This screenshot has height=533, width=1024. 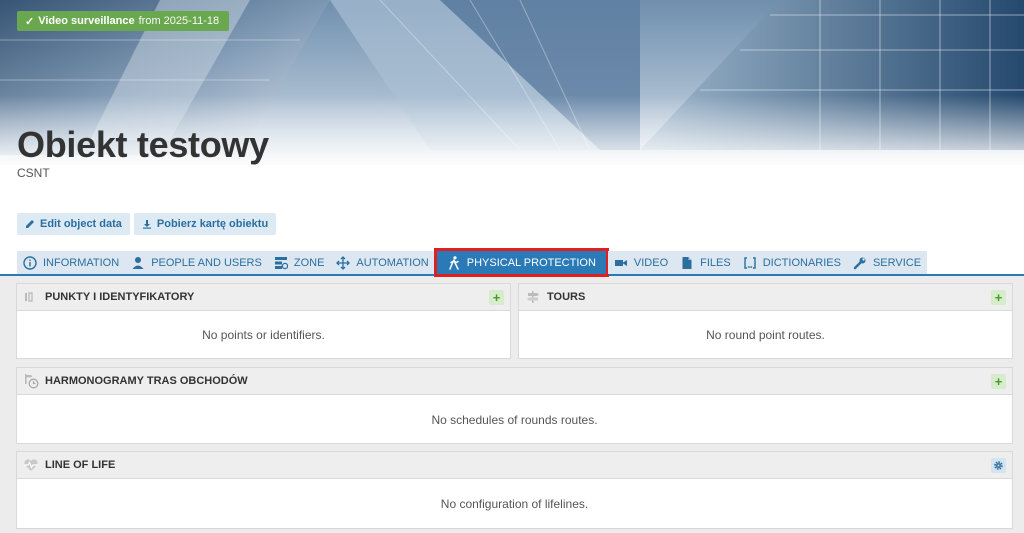 I want to click on wrench-icon, so click(x=859, y=263).